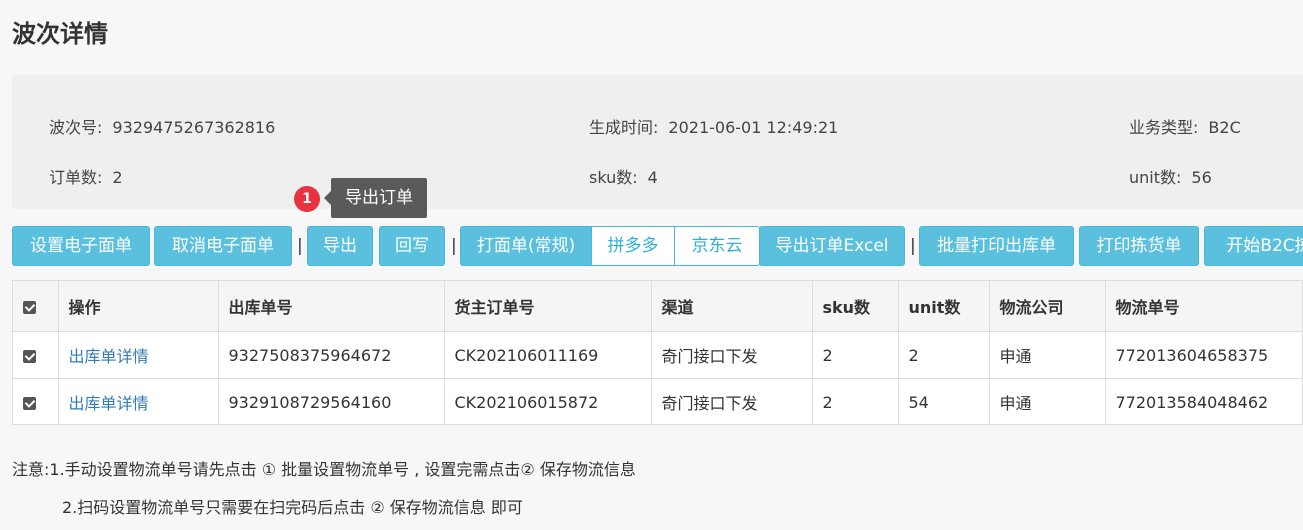 The height and width of the screenshot is (530, 1303). Describe the element at coordinates (732, 306) in the screenshot. I see `column-header: 渠道` at that location.